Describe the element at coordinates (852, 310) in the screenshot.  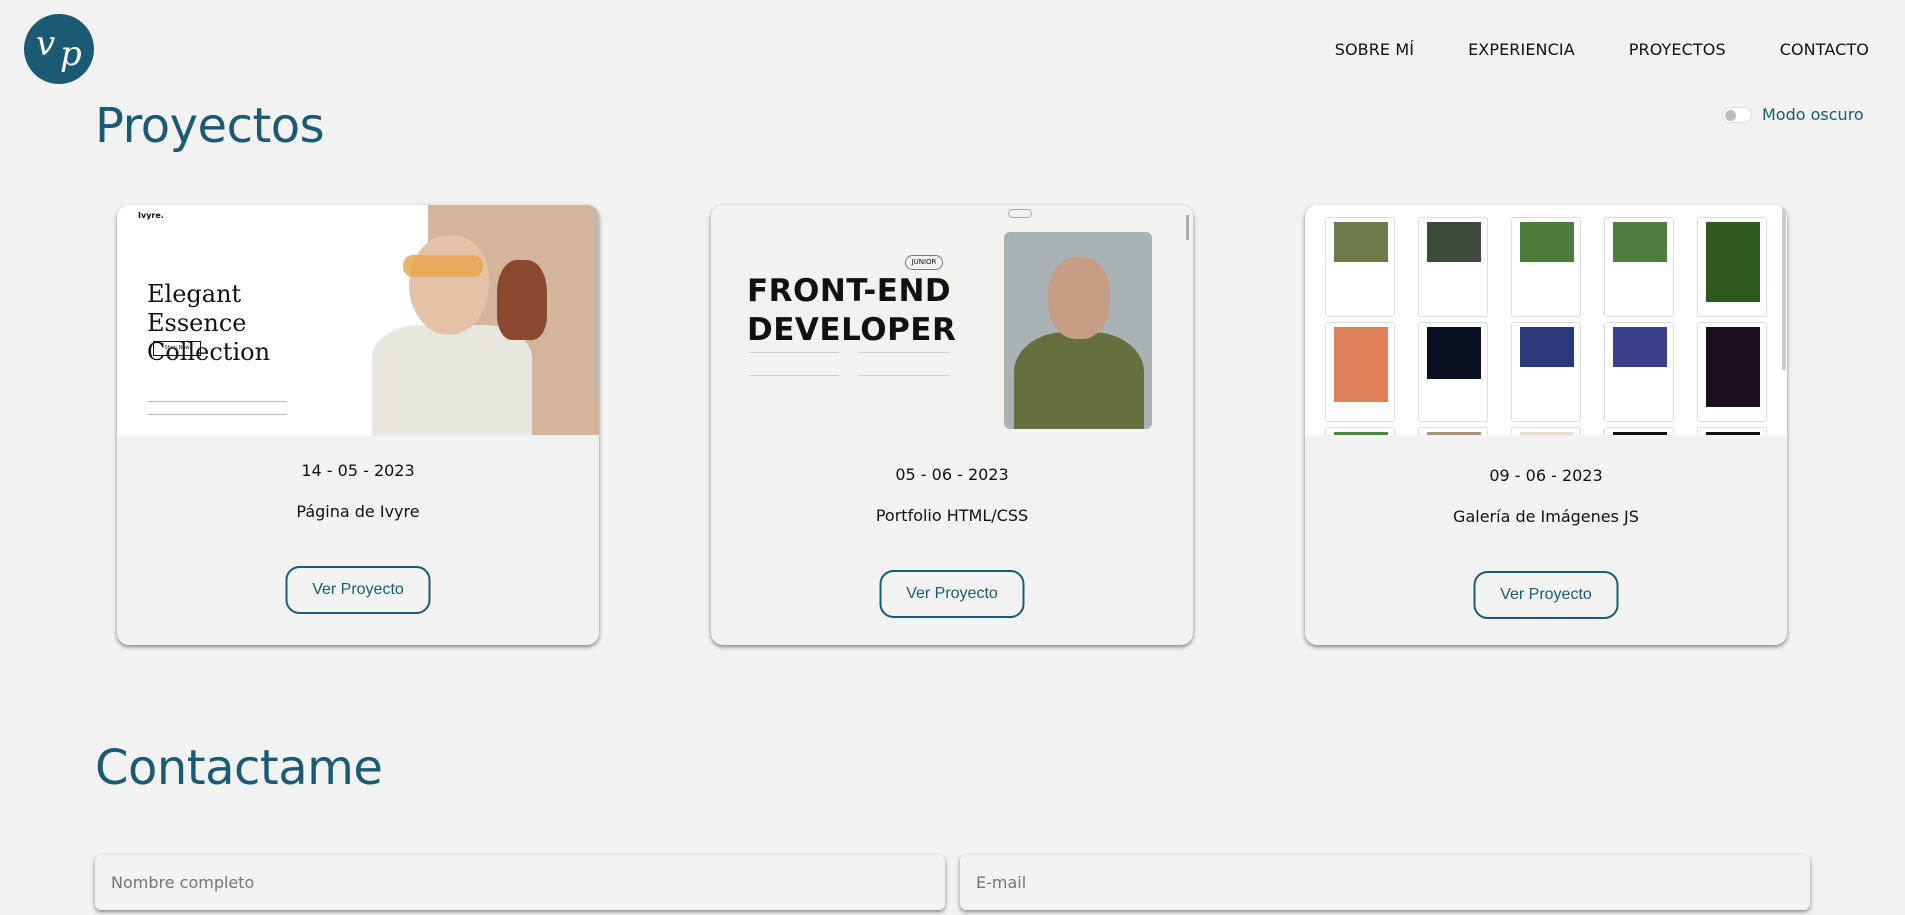
I see `preview-heading: FRONT-END DEVELOPER` at that location.